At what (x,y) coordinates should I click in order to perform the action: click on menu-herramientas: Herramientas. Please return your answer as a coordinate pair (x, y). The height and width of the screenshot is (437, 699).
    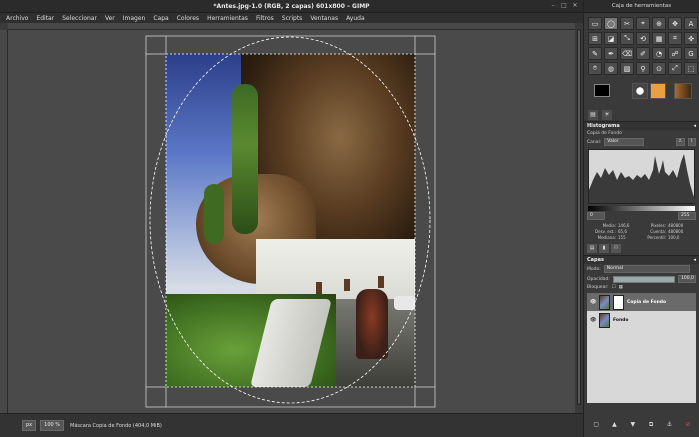
    Looking at the image, I should click on (227, 18).